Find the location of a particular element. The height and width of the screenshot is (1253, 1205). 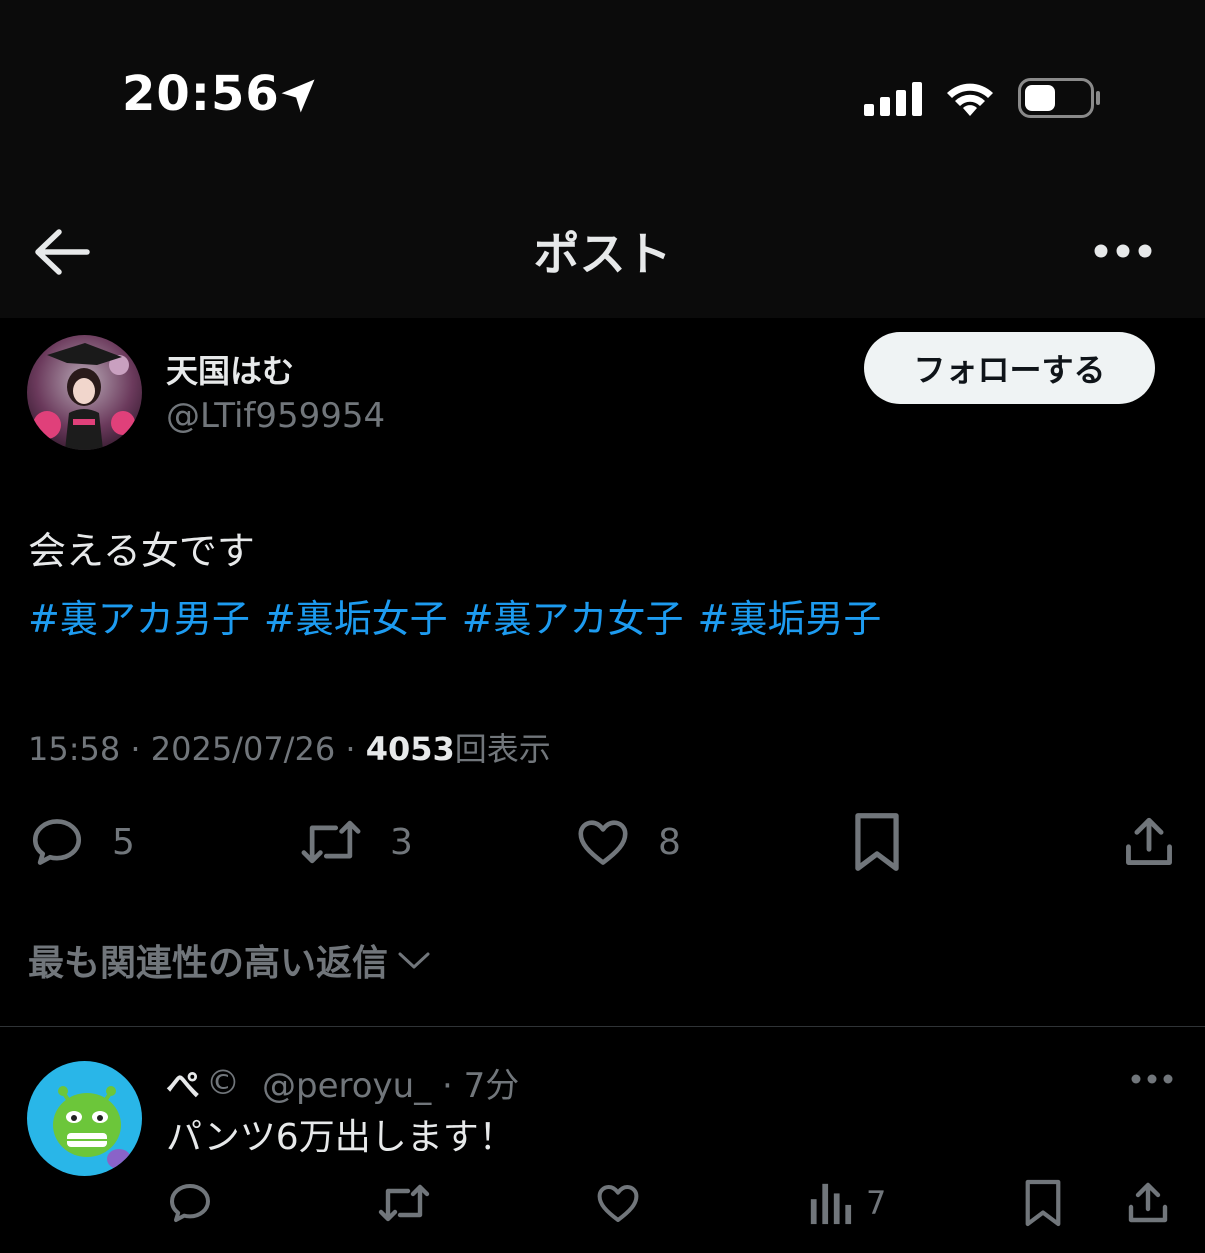

hashtag-link: #裏垢女子 is located at coordinates (356, 619).